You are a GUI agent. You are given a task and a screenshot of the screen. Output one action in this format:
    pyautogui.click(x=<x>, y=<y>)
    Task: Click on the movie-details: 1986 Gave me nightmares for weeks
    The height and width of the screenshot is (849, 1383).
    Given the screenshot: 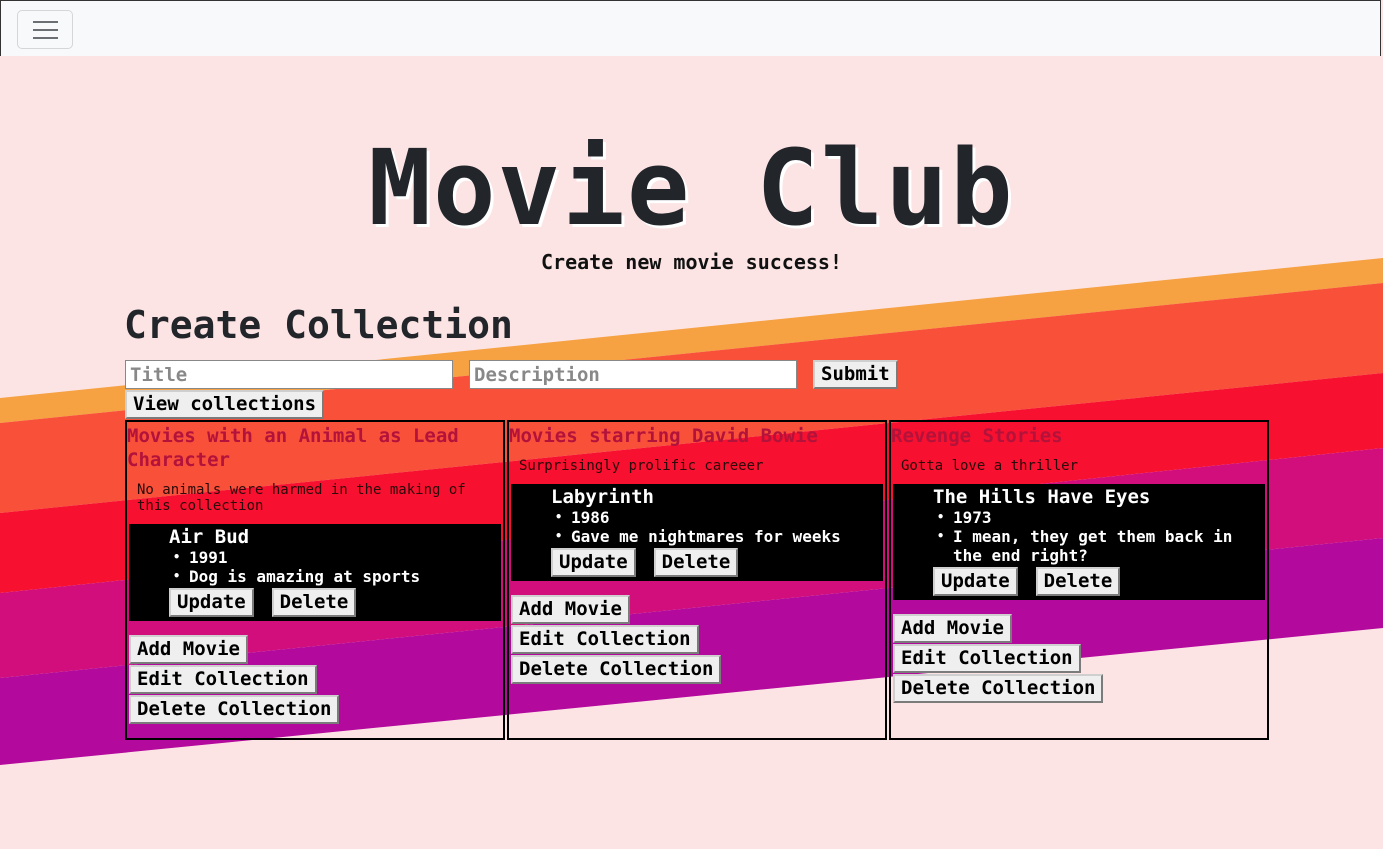 What is the action you would take?
    pyautogui.click(x=715, y=527)
    